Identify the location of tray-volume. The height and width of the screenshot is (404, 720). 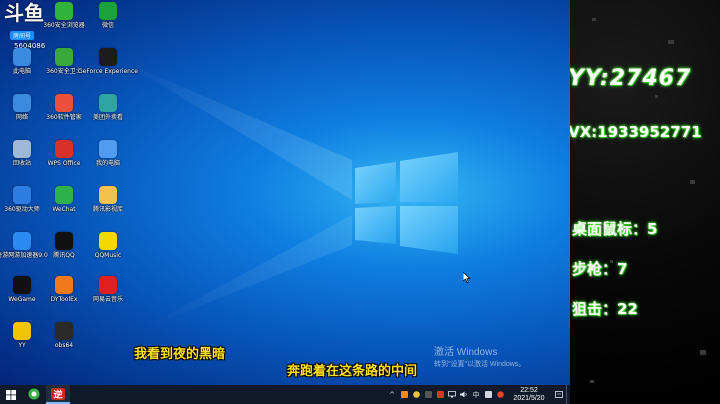
(464, 394).